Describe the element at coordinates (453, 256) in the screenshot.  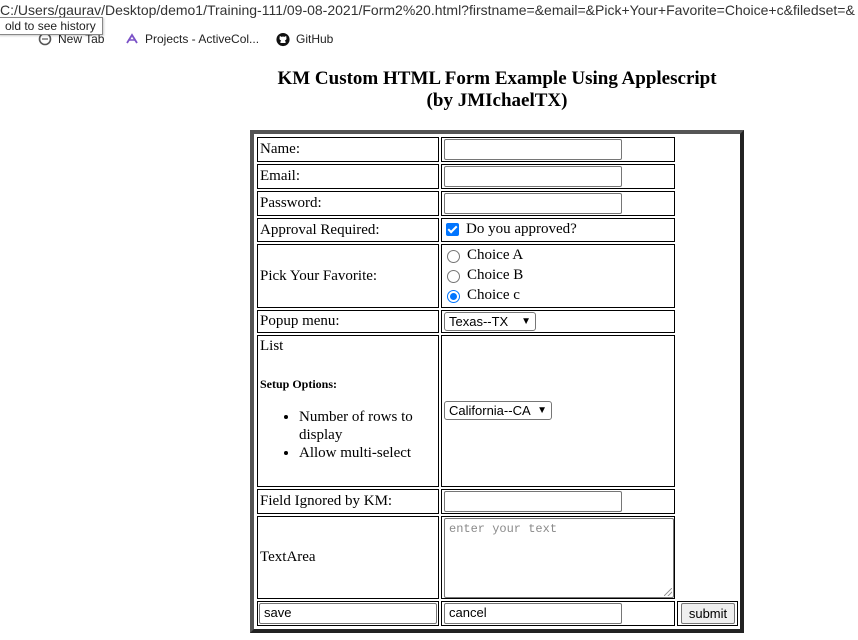
I see `choice-a-radio` at that location.